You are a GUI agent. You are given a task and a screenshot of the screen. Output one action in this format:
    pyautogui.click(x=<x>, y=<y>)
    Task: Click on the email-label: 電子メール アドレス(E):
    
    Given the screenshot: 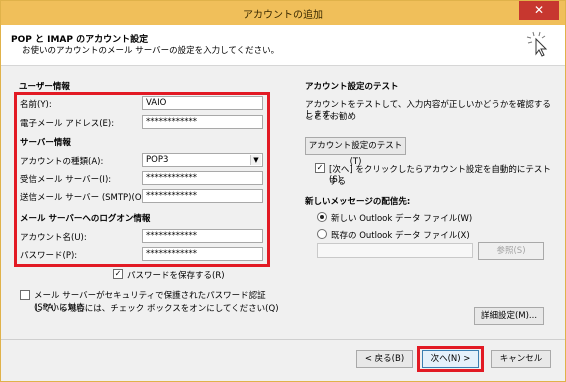 What is the action you would take?
    pyautogui.click(x=67, y=124)
    